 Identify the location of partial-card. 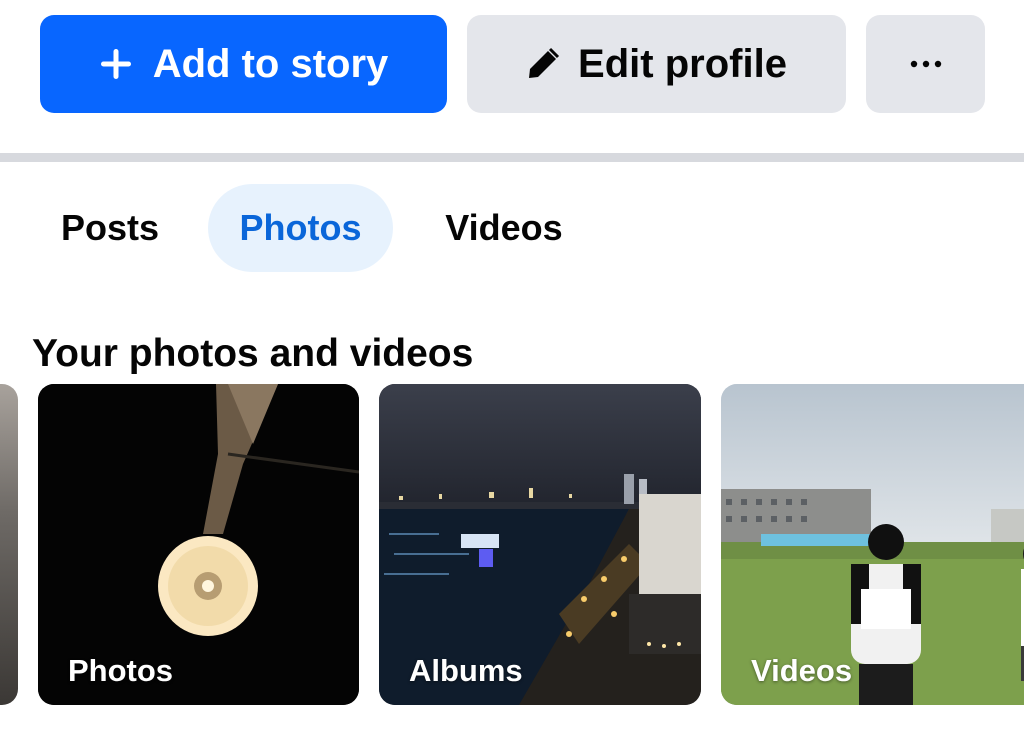
(9, 544).